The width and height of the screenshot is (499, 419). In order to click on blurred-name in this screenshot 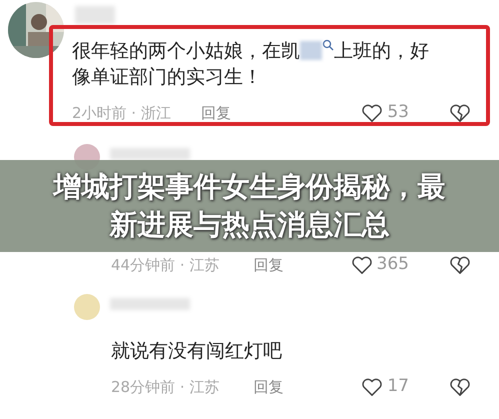, I will do `click(95, 15)`.